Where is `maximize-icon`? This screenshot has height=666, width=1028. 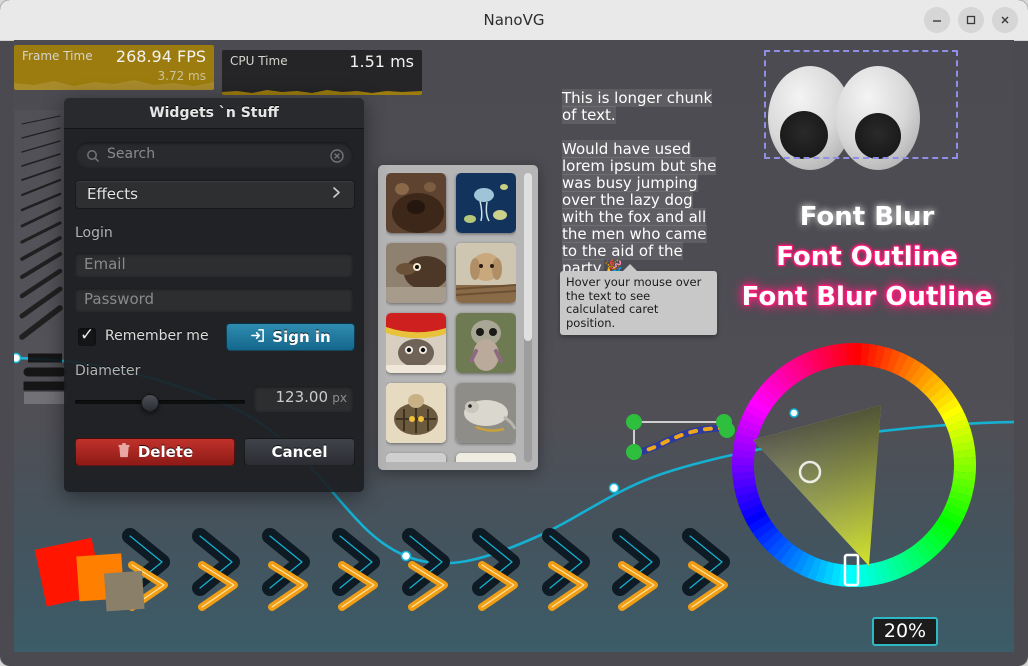 maximize-icon is located at coordinates (971, 20).